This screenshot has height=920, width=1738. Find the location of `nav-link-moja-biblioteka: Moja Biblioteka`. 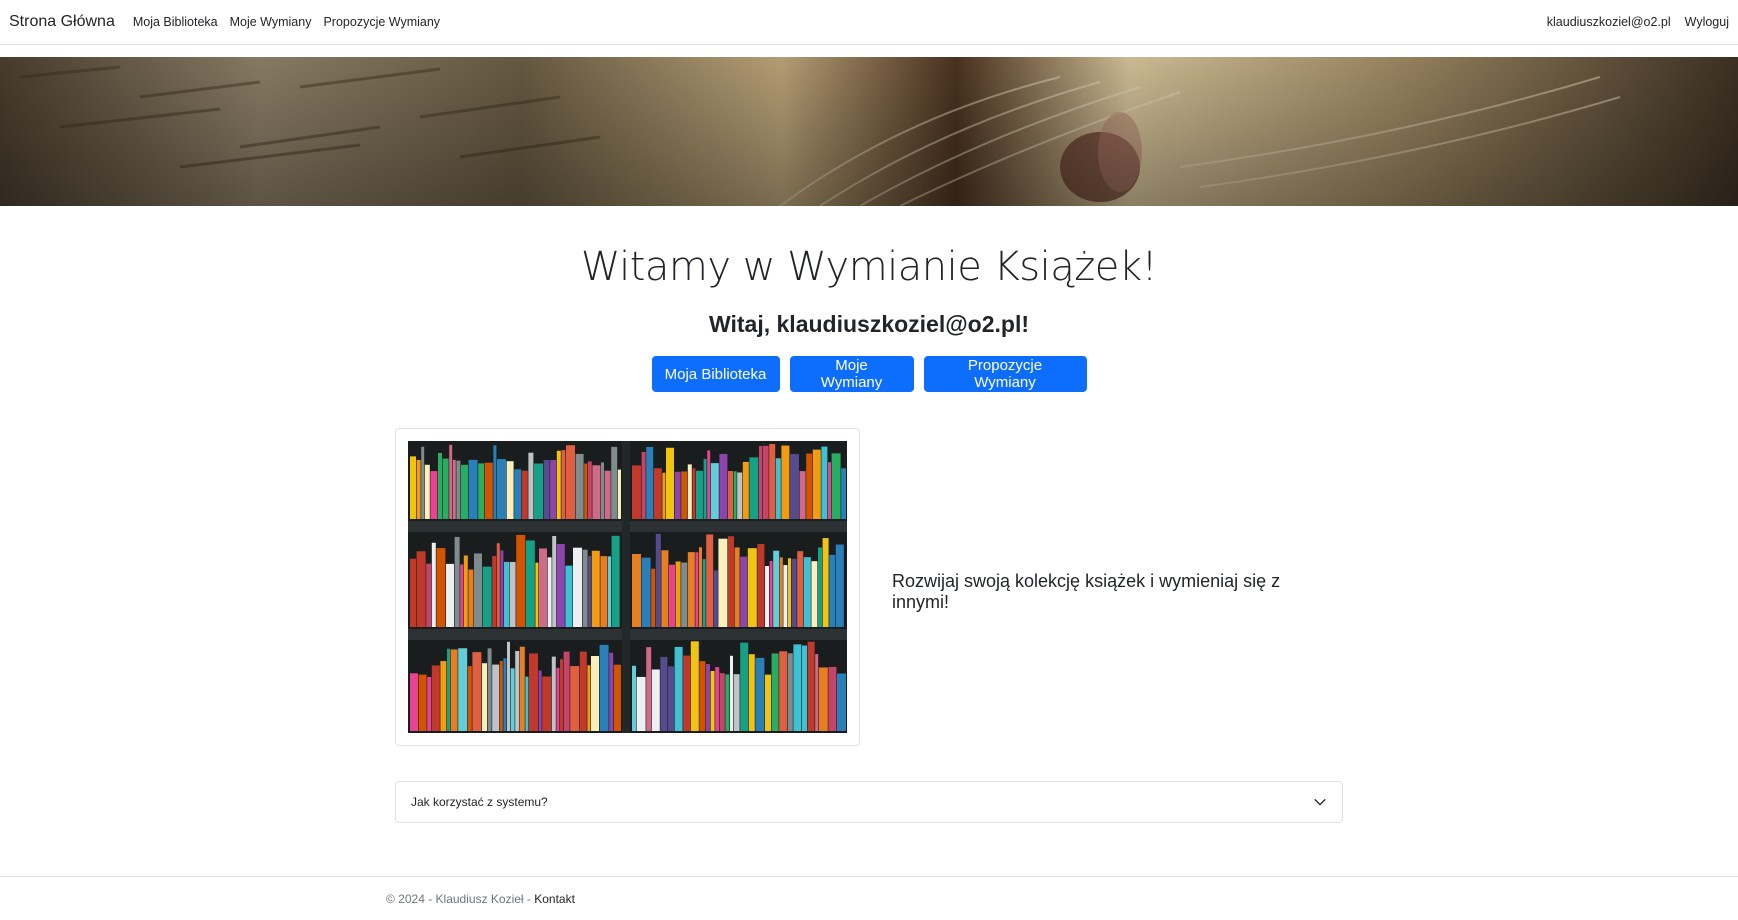

nav-link-moja-biblioteka: Moja Biblioteka is located at coordinates (175, 22).